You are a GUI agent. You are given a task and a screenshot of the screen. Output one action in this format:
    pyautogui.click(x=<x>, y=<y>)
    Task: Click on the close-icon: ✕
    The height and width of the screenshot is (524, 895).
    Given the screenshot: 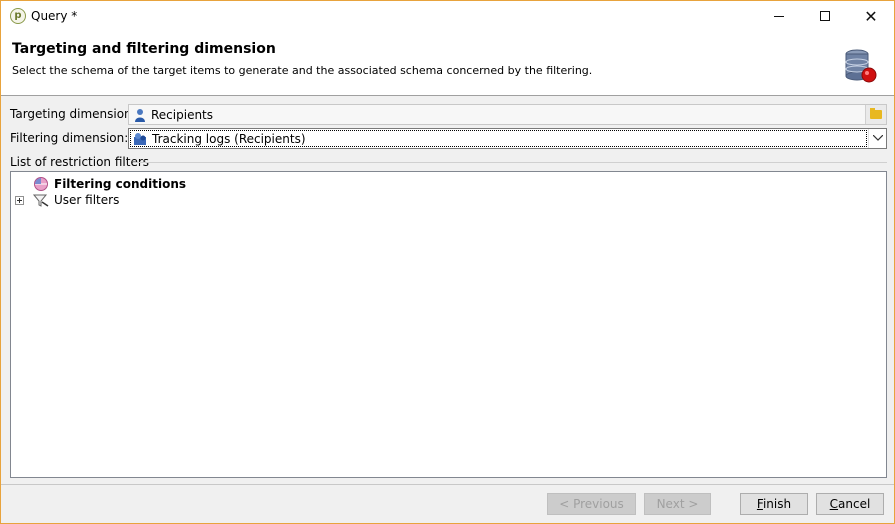 What is the action you would take?
    pyautogui.click(x=871, y=16)
    